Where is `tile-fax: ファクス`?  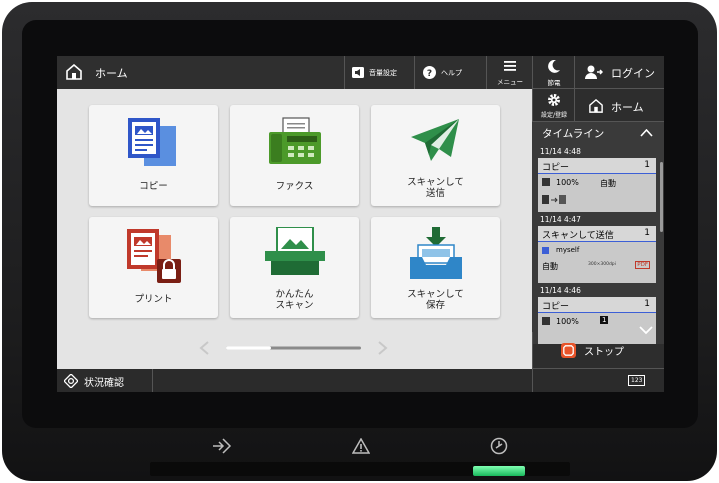 tile-fax: ファクス is located at coordinates (294, 155).